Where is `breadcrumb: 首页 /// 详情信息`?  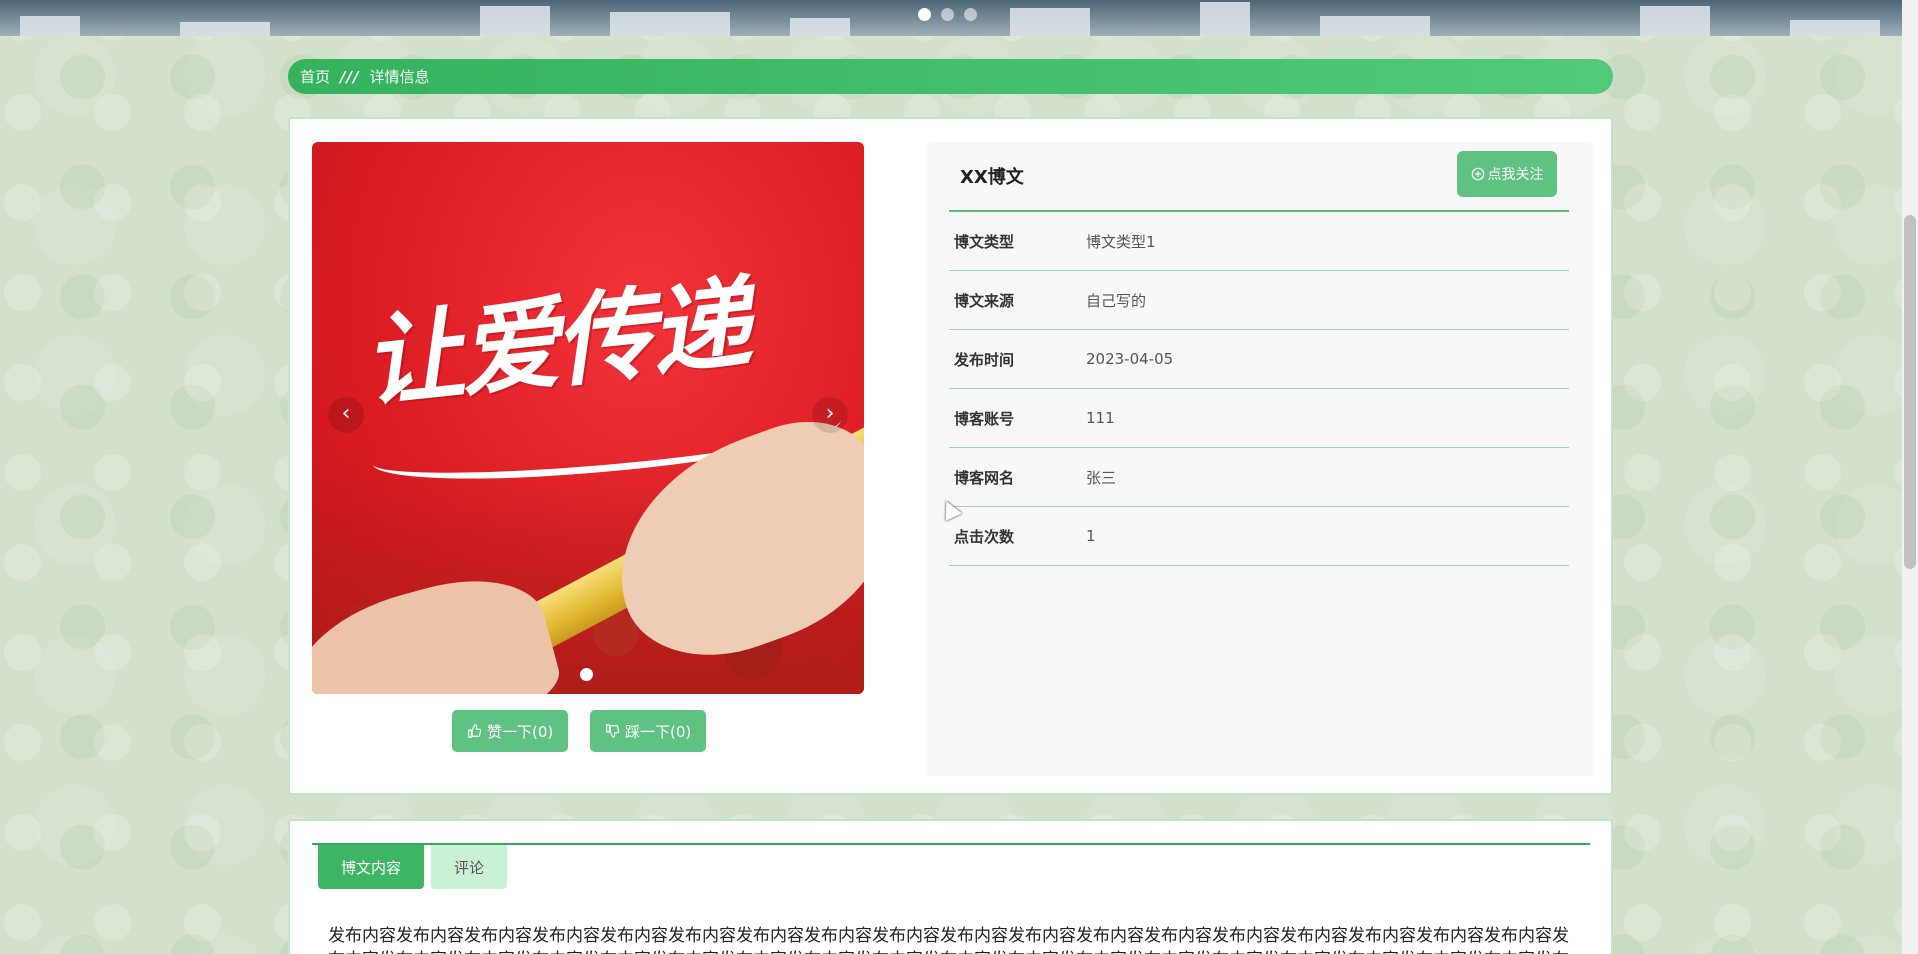
breadcrumb: 首页 /// 详情信息 is located at coordinates (950, 76).